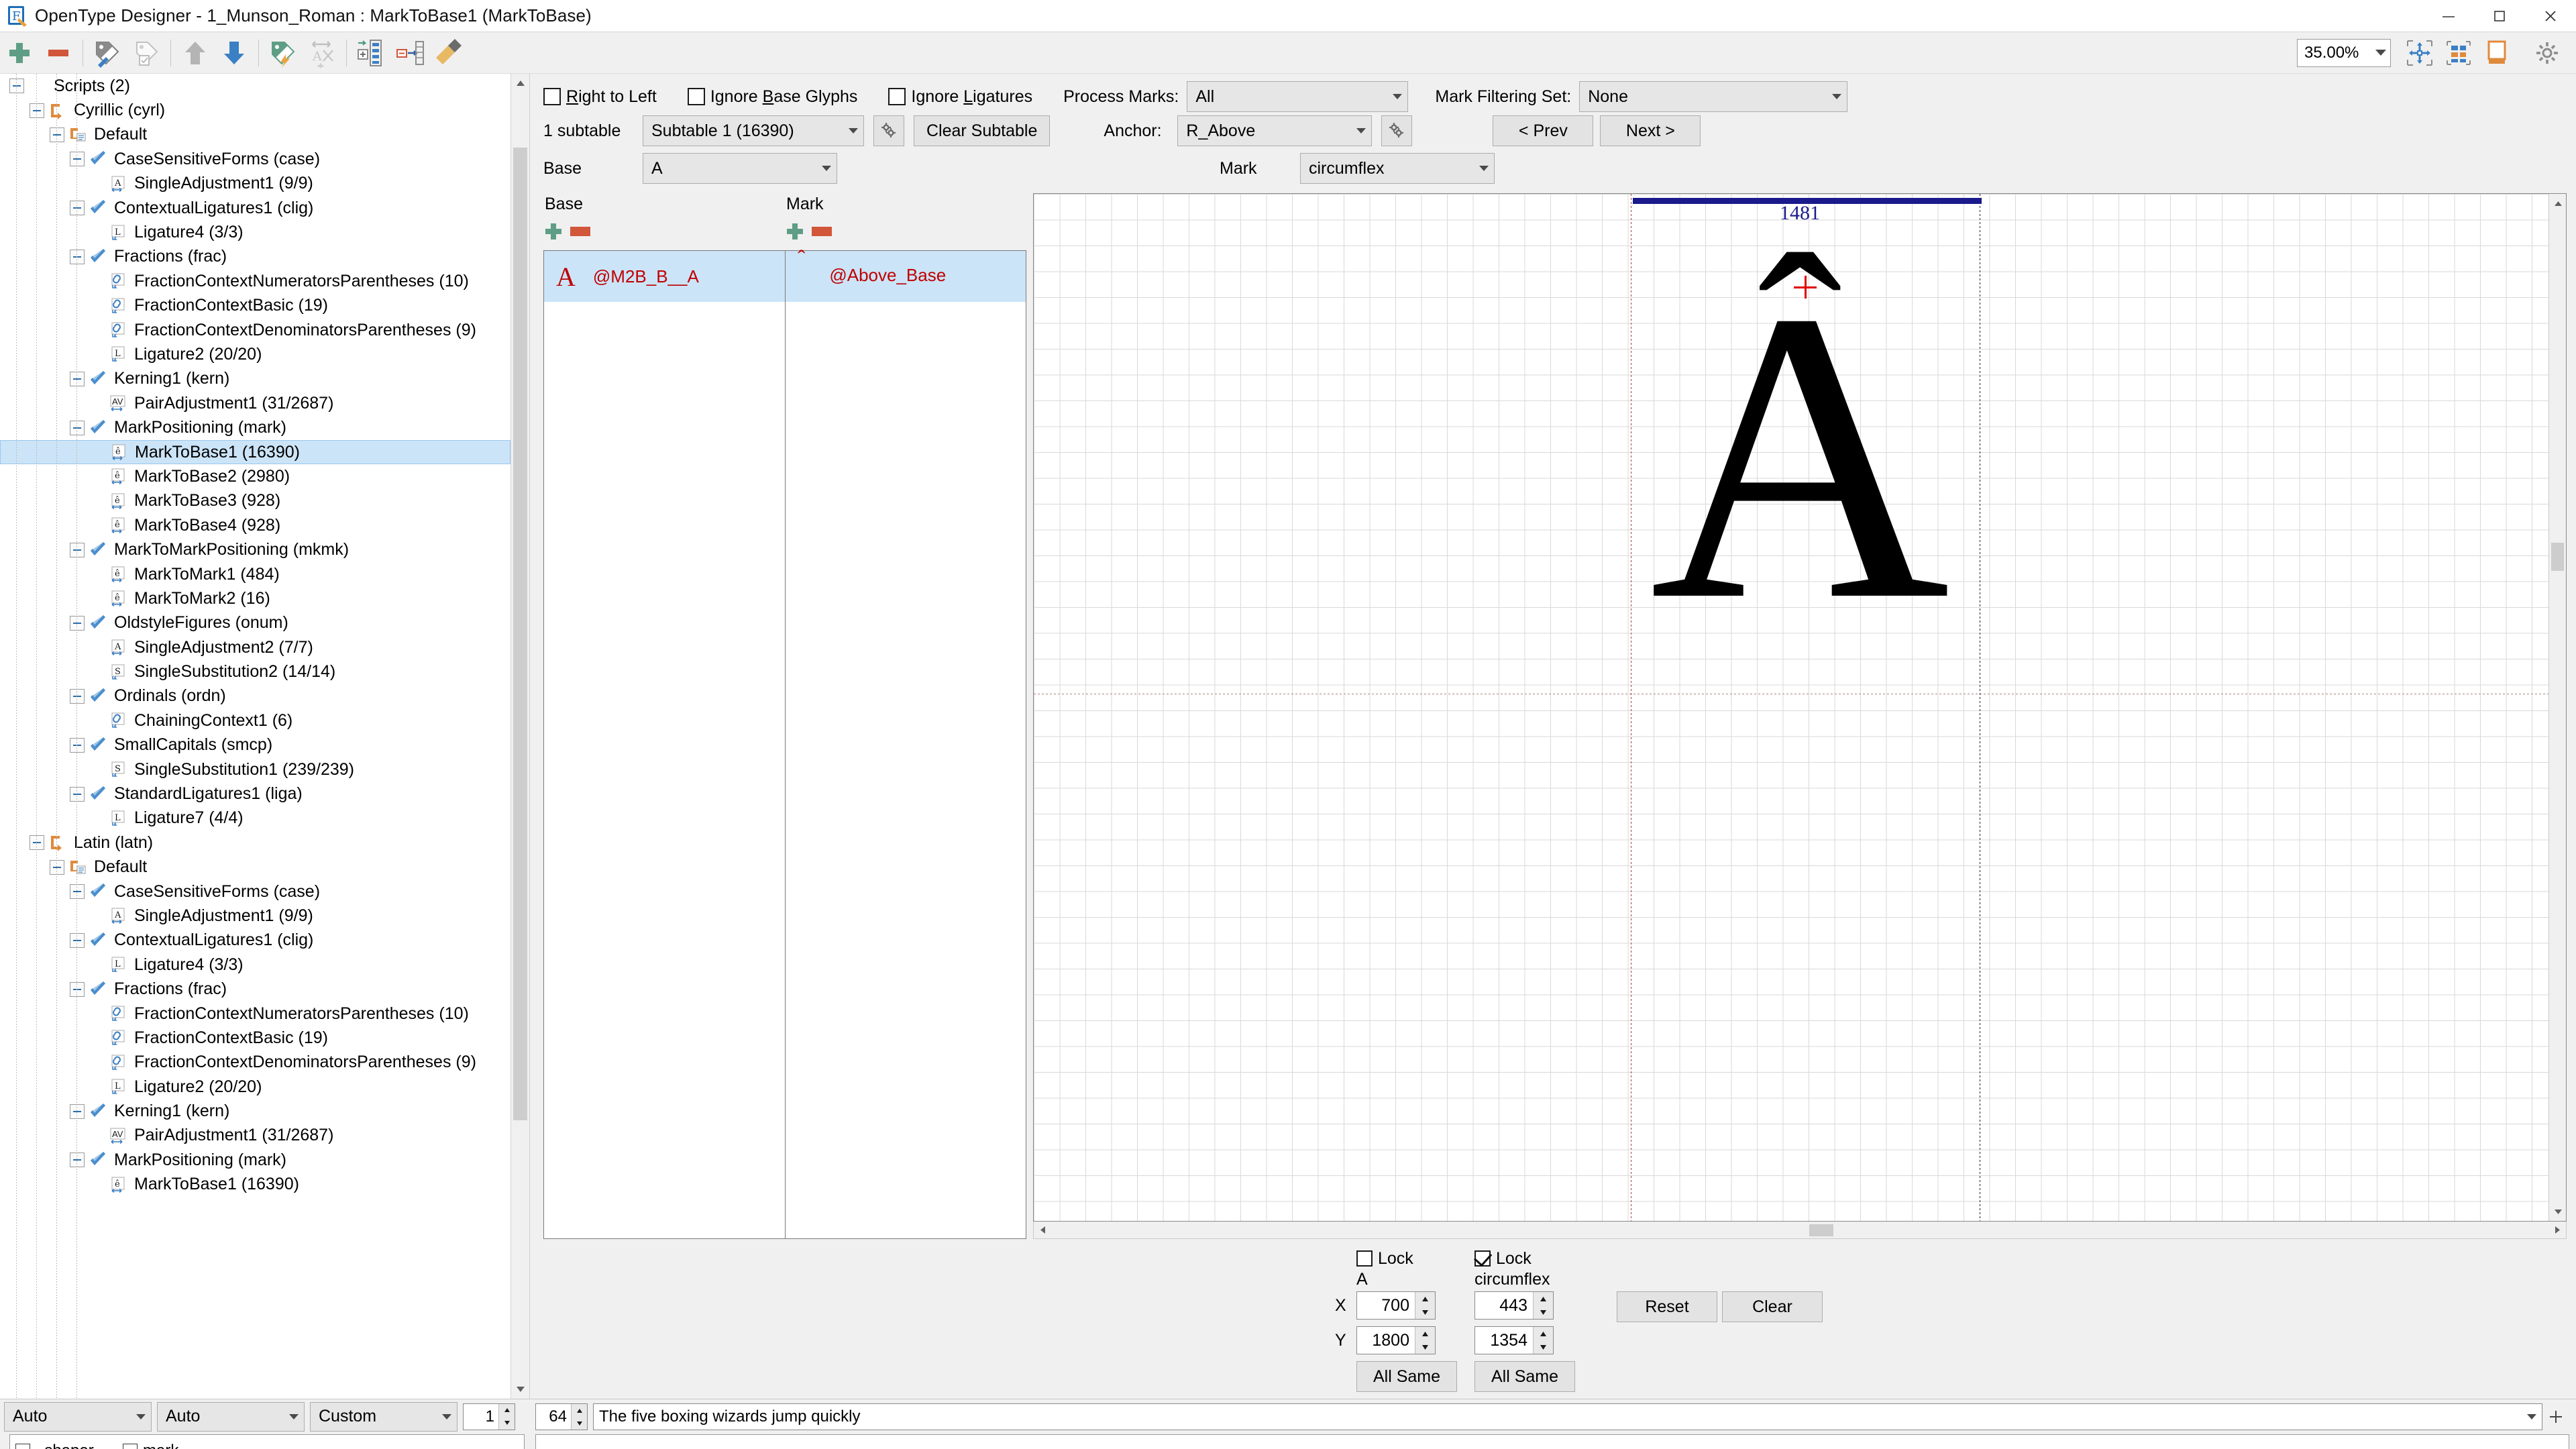  What do you see at coordinates (1772, 1306) in the screenshot?
I see `clear-anchor-button: Clear` at bounding box center [1772, 1306].